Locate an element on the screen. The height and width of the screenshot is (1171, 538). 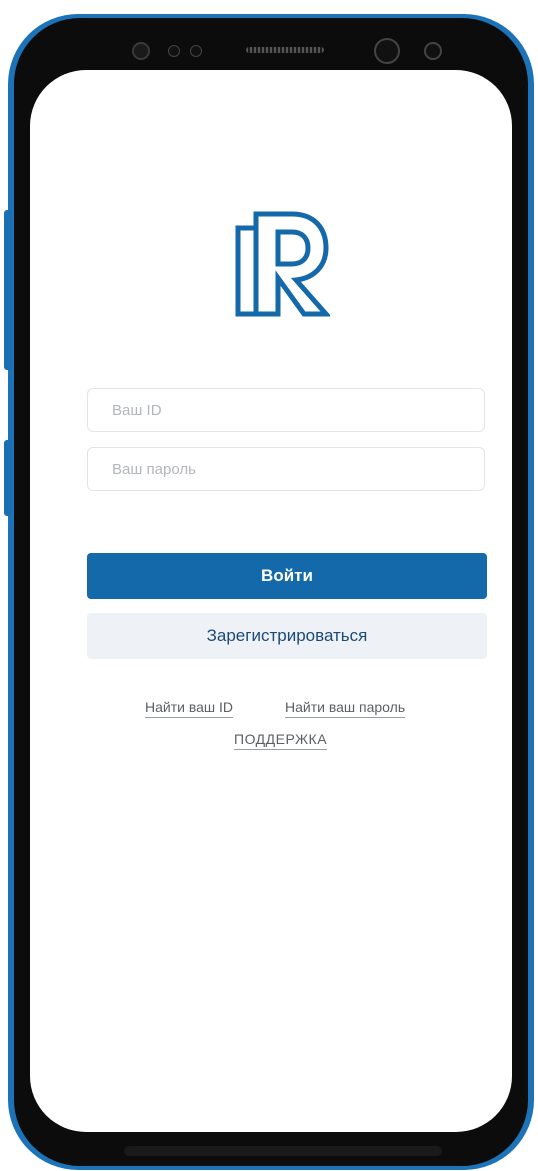
support-link: ПОДДЕРЖКА is located at coordinates (281, 740).